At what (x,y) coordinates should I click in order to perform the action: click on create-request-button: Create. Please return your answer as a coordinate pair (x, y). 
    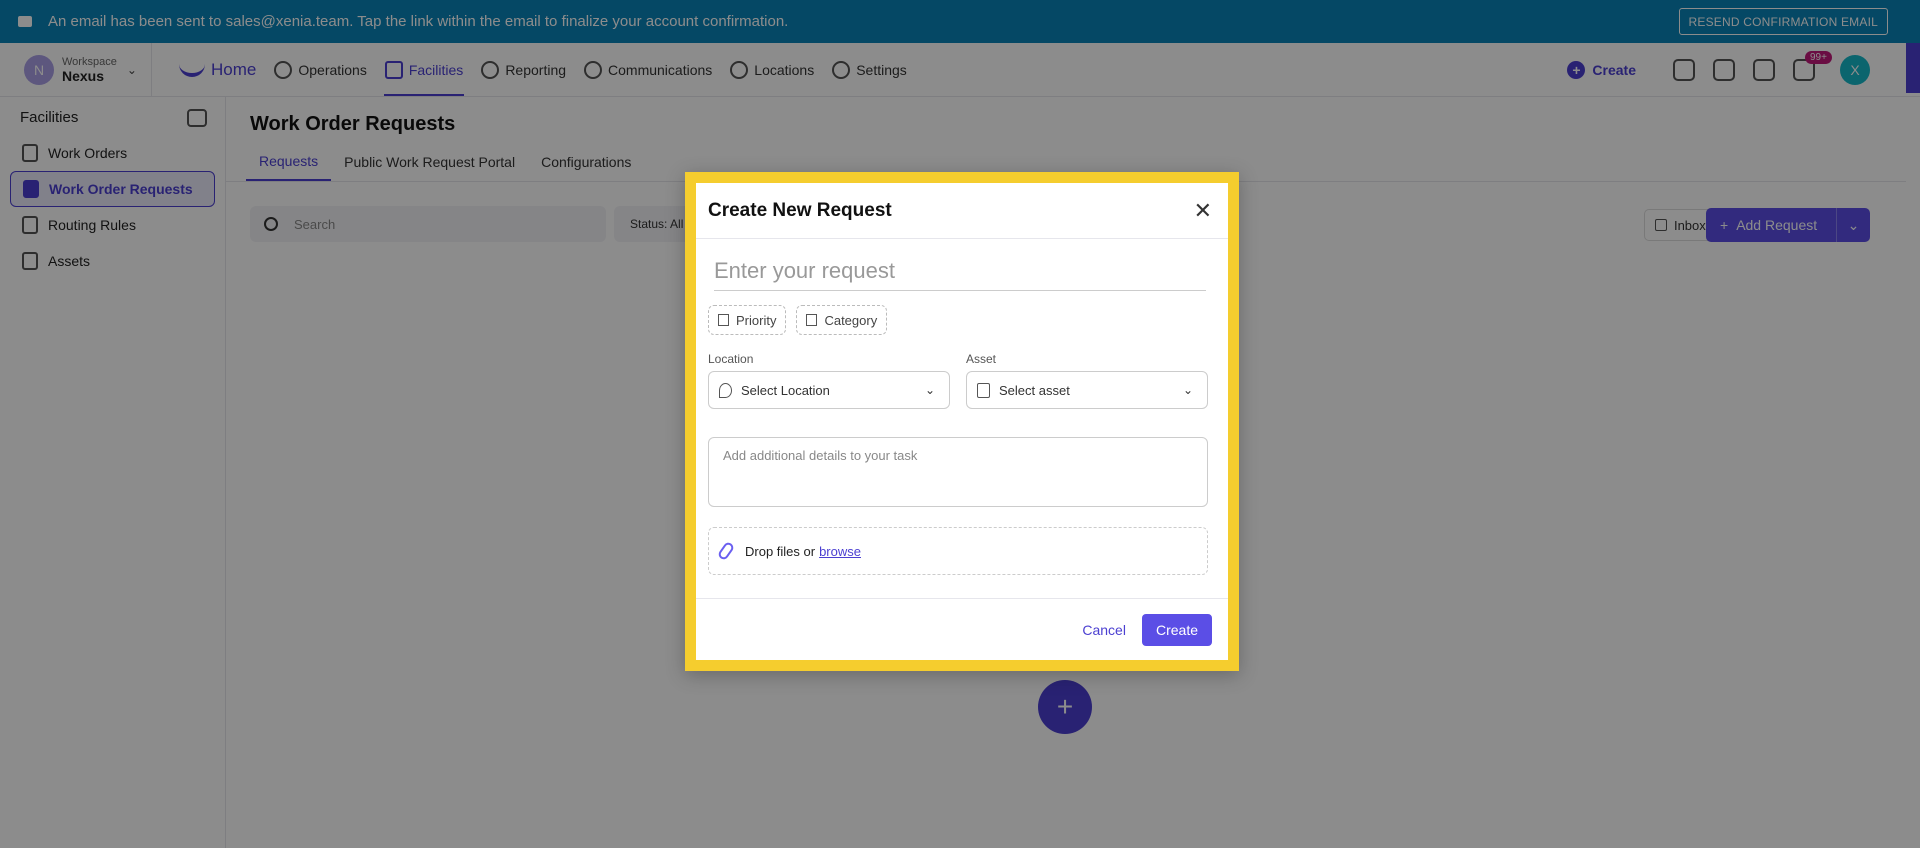
    Looking at the image, I should click on (1176, 629).